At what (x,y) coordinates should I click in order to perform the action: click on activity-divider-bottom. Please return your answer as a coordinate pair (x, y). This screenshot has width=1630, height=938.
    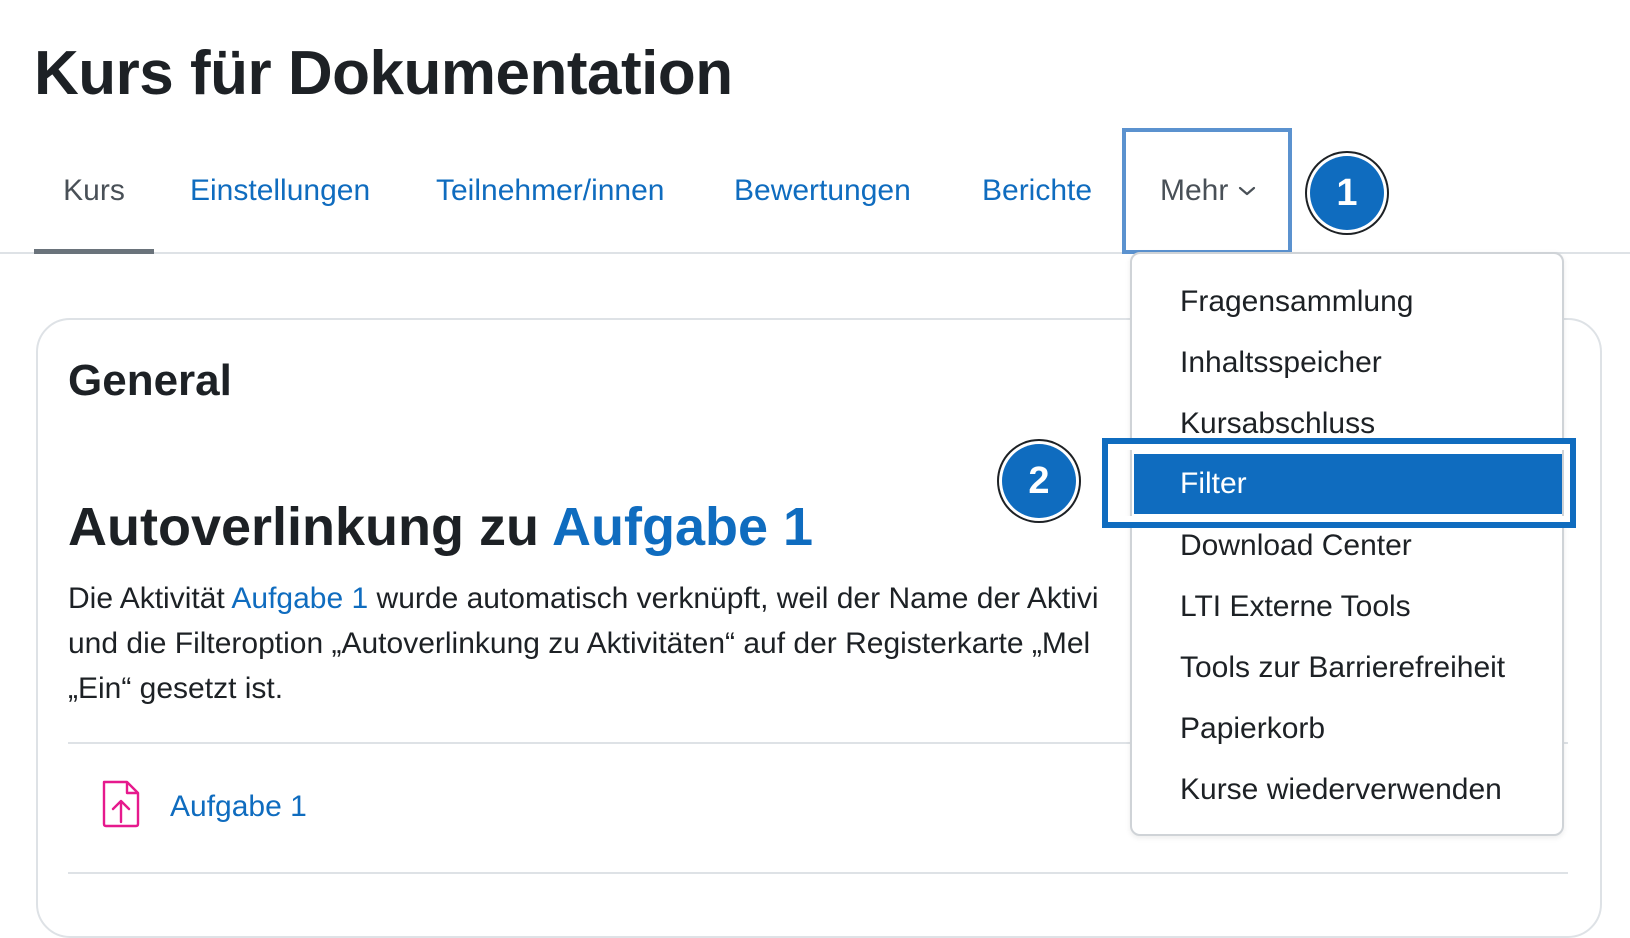
    Looking at the image, I should click on (818, 873).